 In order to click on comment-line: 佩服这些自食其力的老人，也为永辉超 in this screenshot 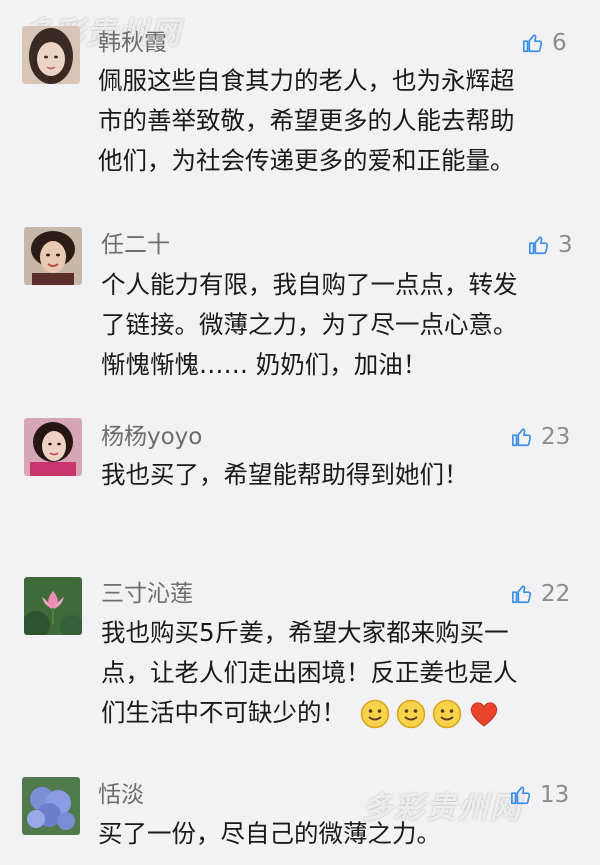, I will do `click(306, 80)`.